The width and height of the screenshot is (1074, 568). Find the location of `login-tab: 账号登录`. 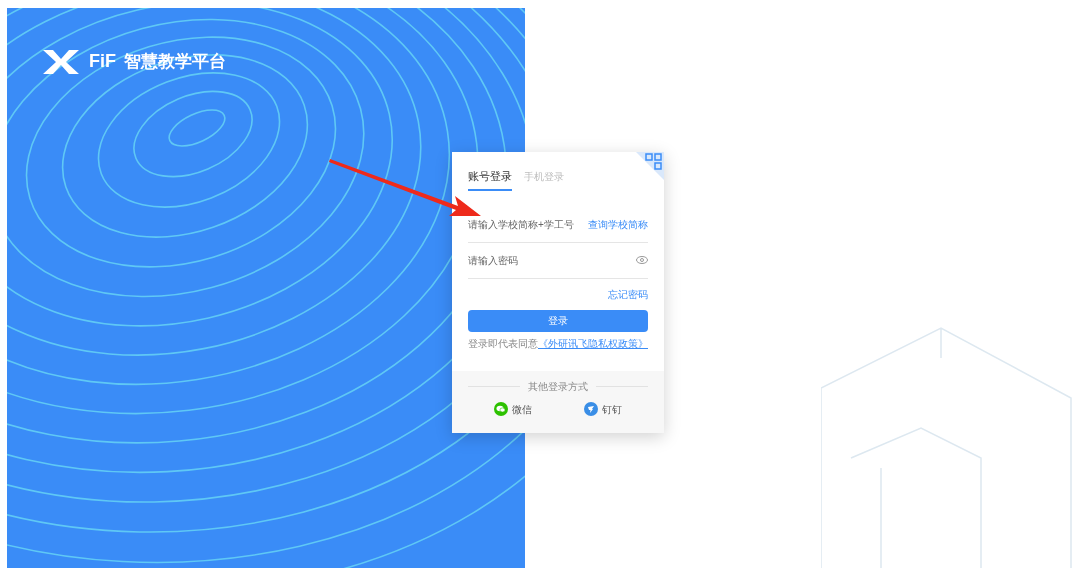

login-tab: 账号登录 is located at coordinates (490, 179).